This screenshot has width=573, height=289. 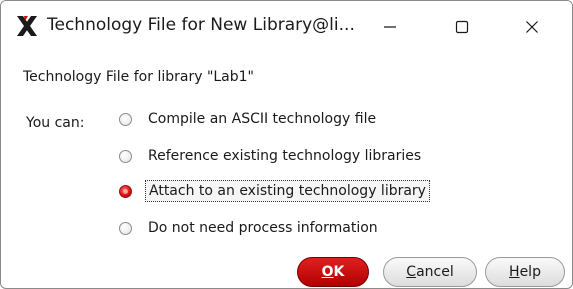 I want to click on cadence-x-icon, so click(x=27, y=26).